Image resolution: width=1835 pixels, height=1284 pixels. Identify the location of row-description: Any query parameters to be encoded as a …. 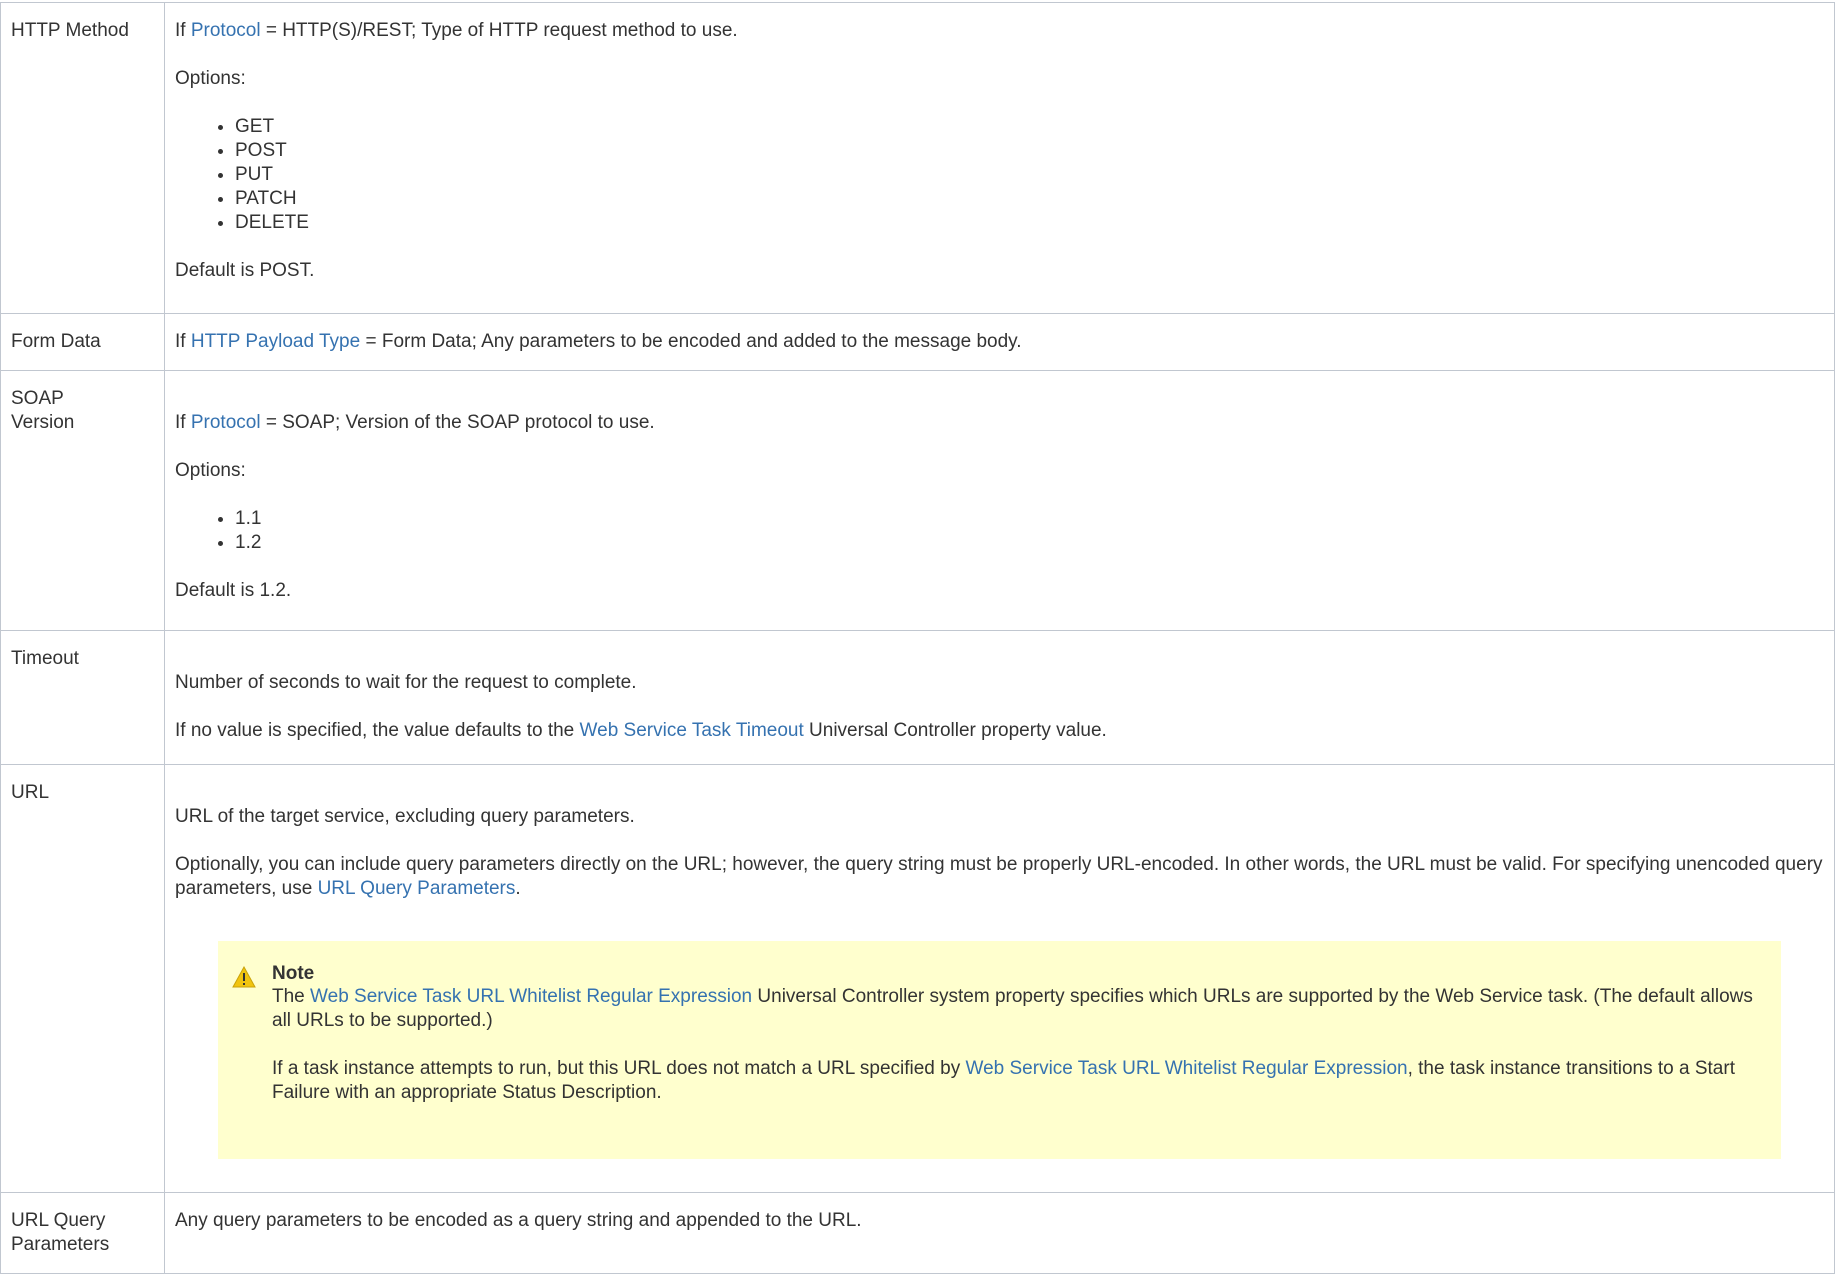
(999, 1233).